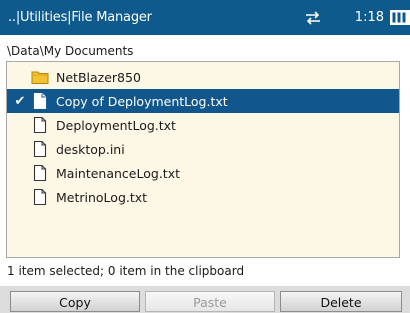 The width and height of the screenshot is (410, 313). I want to click on file-row: DeploymentLog.txt, so click(203, 125).